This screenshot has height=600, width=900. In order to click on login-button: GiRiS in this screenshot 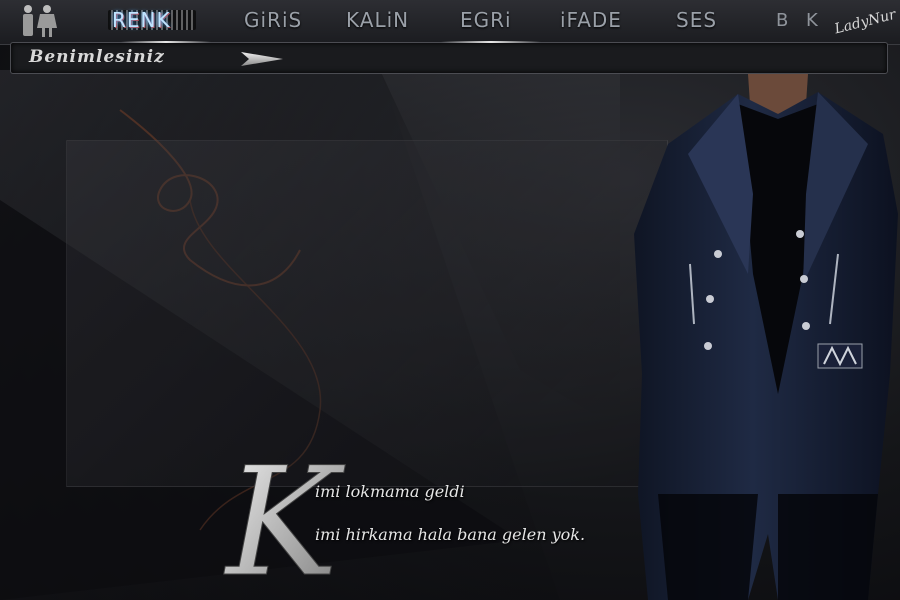, I will do `click(273, 22)`.